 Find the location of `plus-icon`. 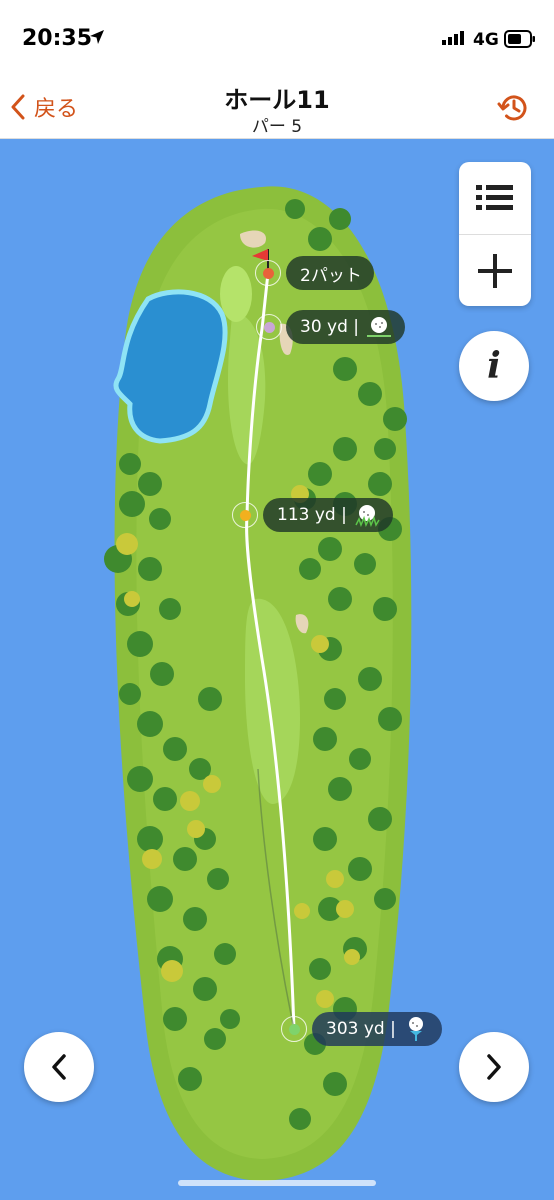

plus-icon is located at coordinates (495, 271).